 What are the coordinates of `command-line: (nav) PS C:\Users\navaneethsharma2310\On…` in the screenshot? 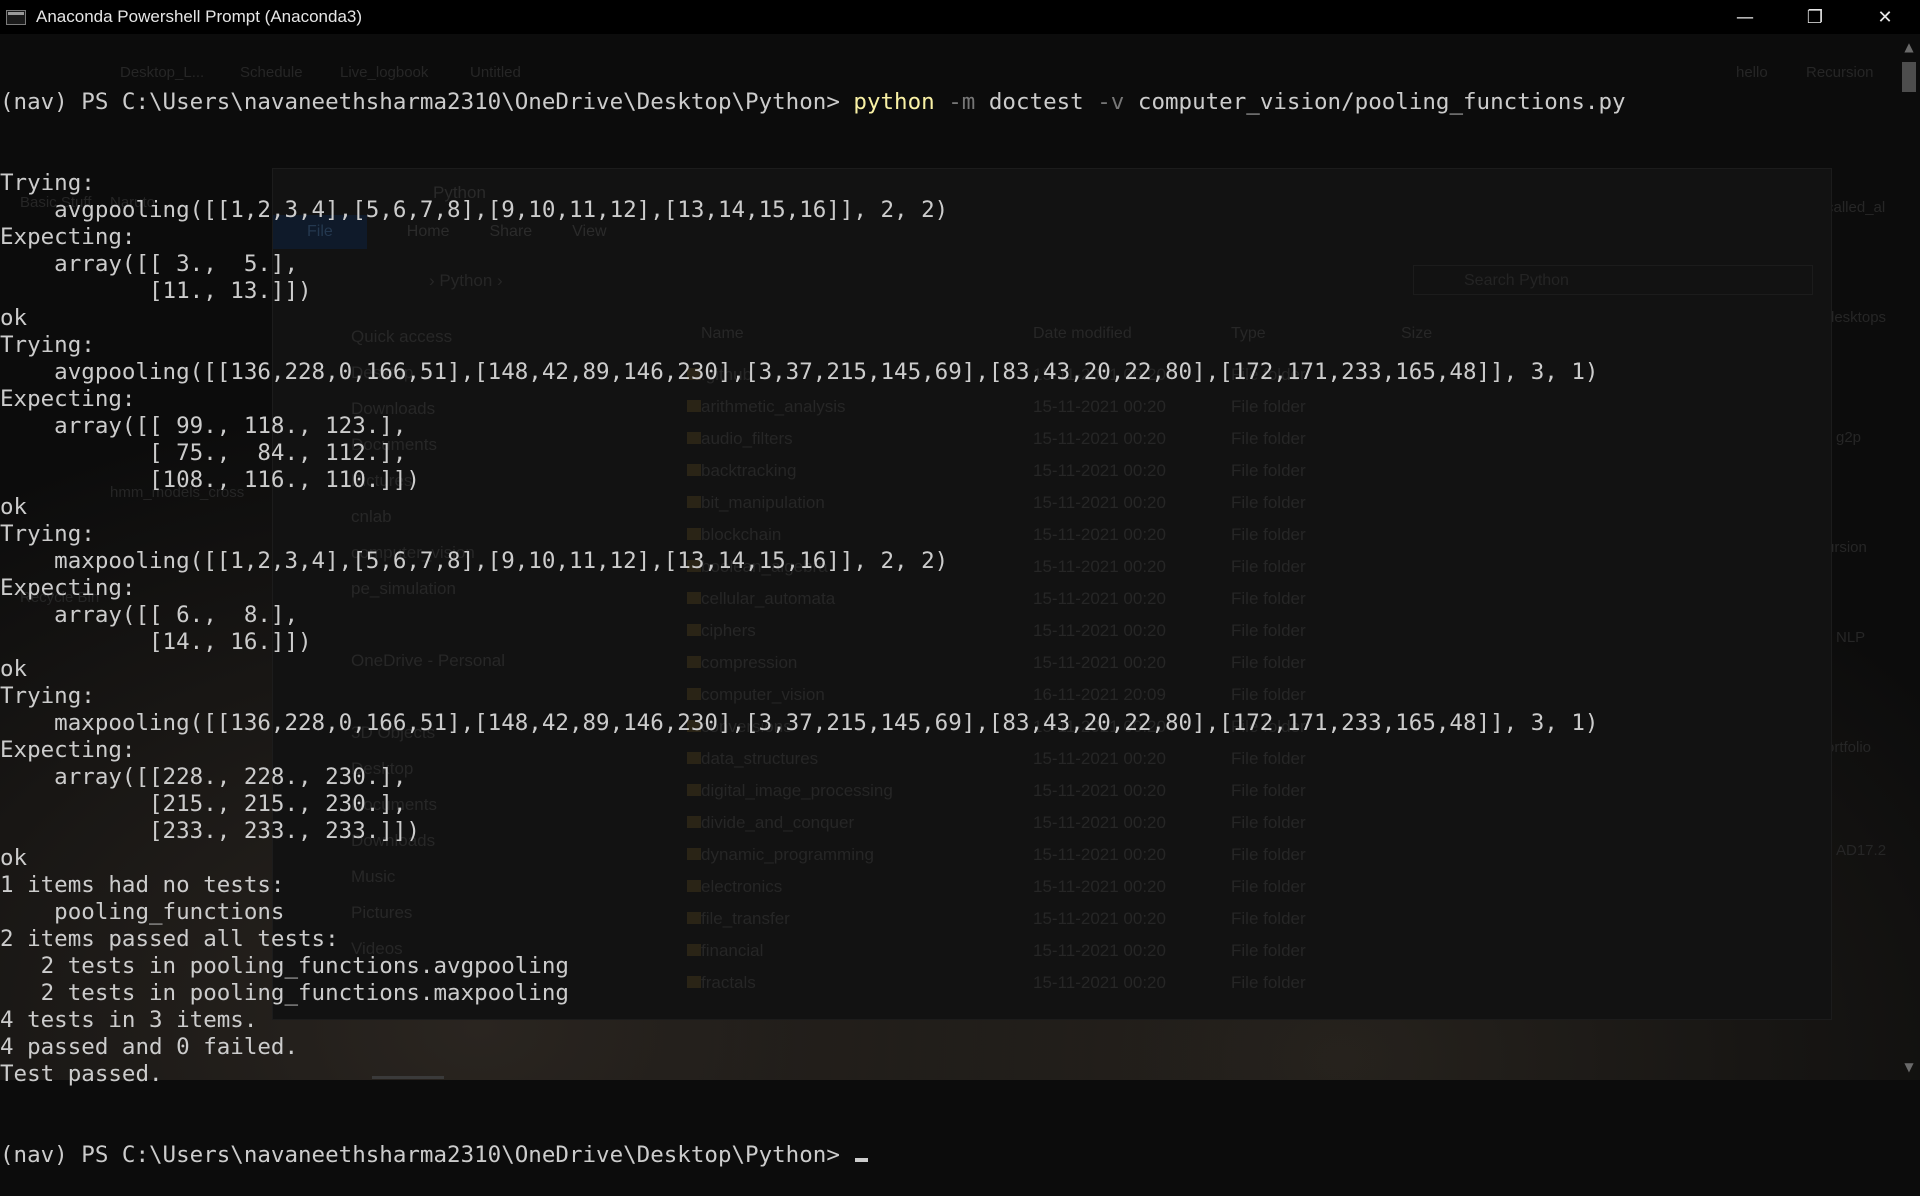 It's located at (949, 102).